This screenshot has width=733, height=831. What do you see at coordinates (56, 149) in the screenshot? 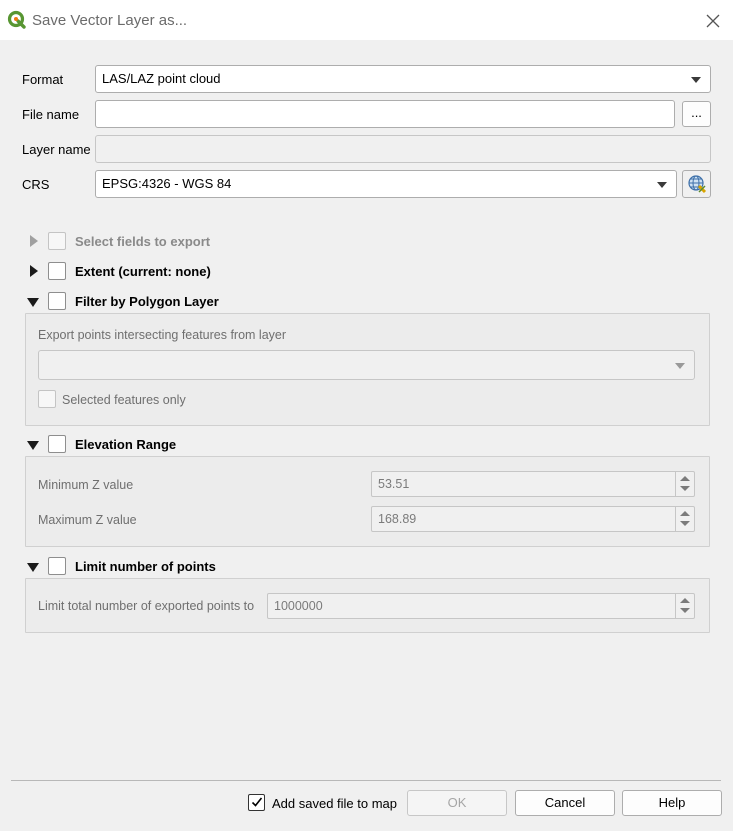
I see `layername-label: Layer name` at bounding box center [56, 149].